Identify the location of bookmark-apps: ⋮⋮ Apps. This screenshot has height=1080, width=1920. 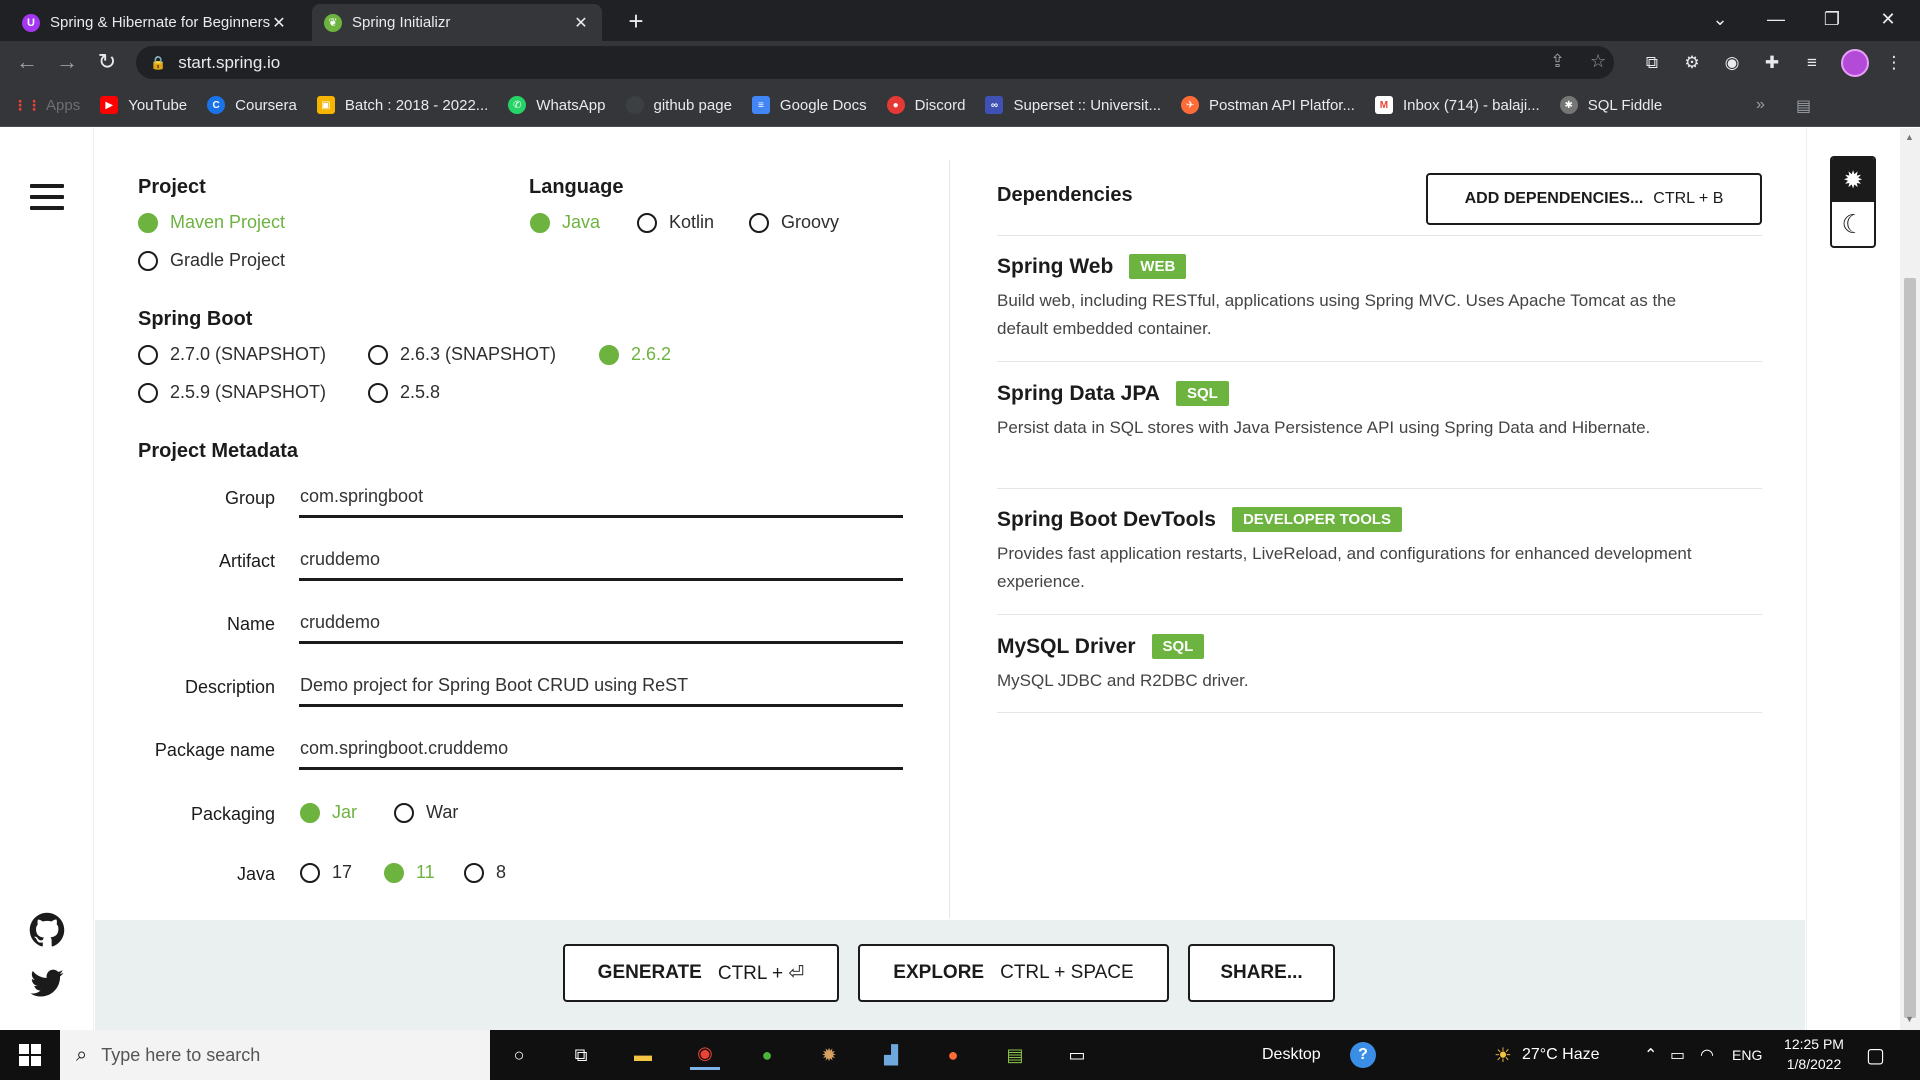
(46, 105).